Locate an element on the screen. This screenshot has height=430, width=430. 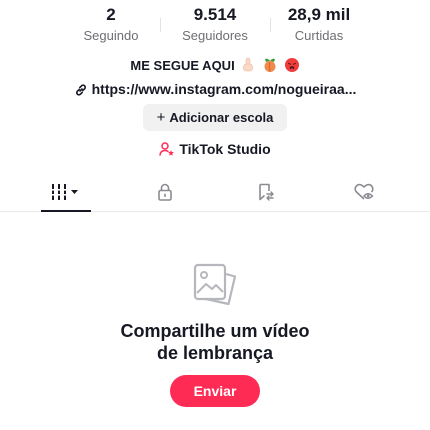
send-button: Enviar is located at coordinates (215, 391).